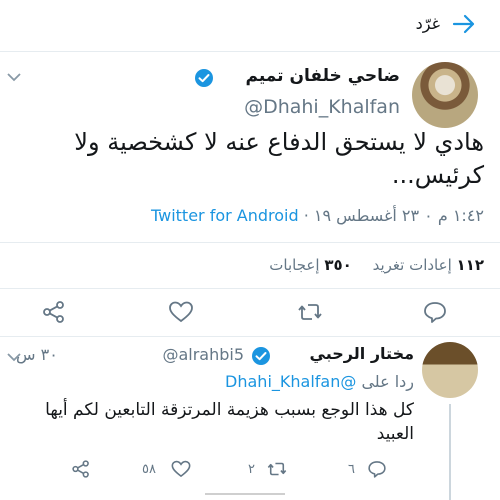 The height and width of the screenshot is (500, 500). Describe the element at coordinates (428, 23) in the screenshot. I see `compose-title: غرّد` at that location.